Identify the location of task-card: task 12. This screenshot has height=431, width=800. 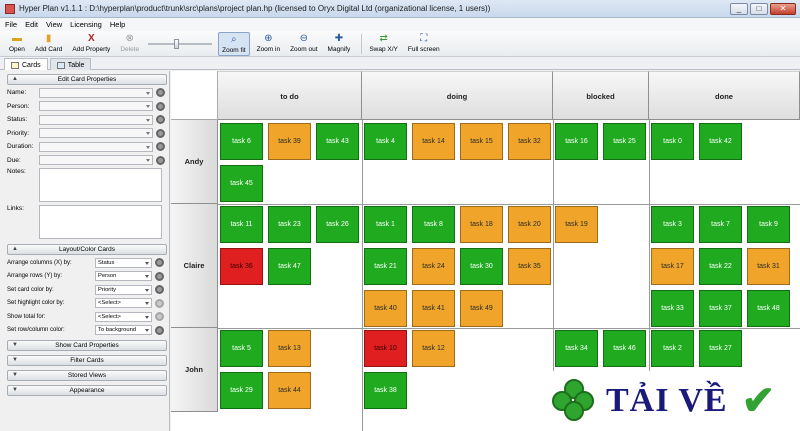
(433, 348).